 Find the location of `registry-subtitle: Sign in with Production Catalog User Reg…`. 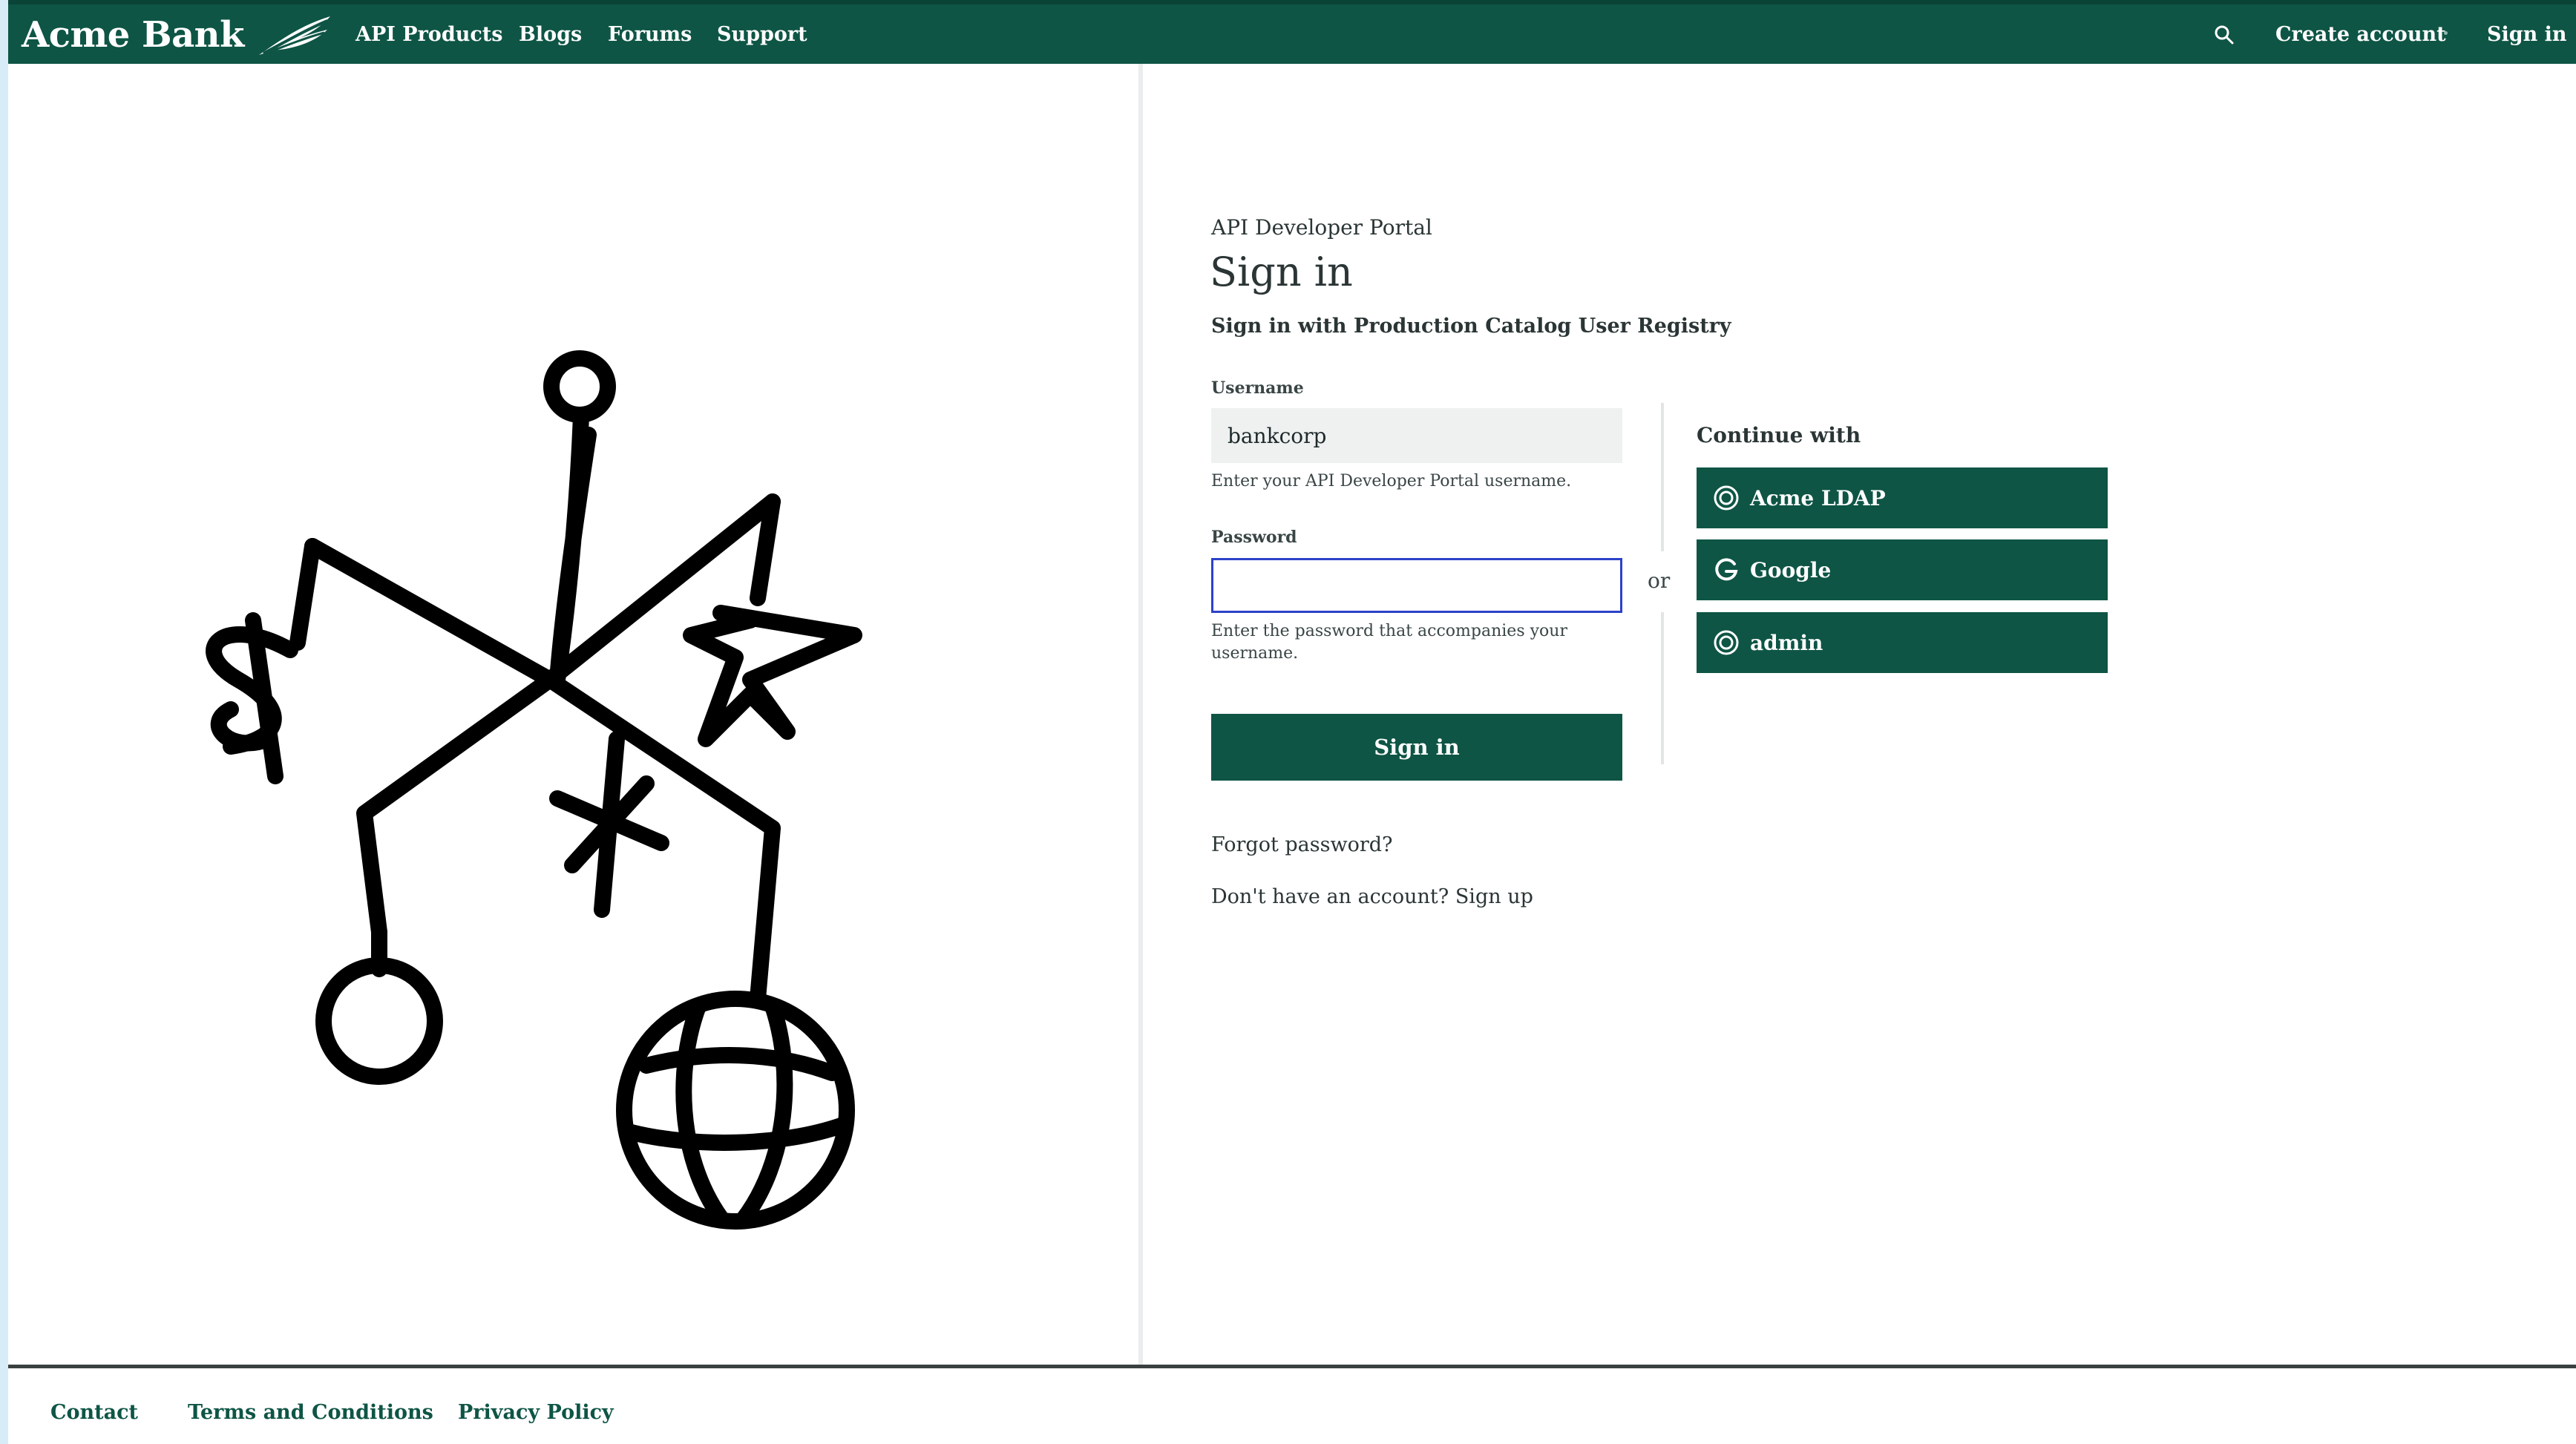

registry-subtitle: Sign in with Production Catalog User Reg… is located at coordinates (1471, 326).